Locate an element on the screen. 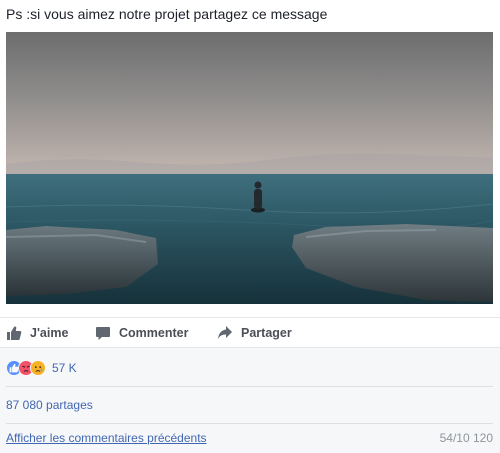 The width and height of the screenshot is (500, 453). post-actions-bar: J'aime Commenter Partager is located at coordinates (250, 332).